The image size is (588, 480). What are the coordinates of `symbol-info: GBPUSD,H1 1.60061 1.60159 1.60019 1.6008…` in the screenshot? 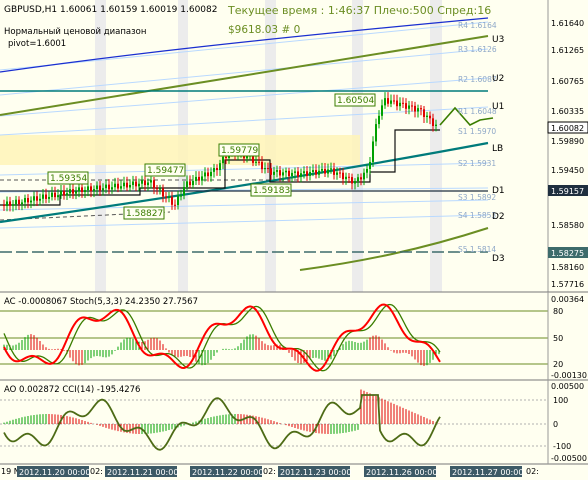 It's located at (110, 10).